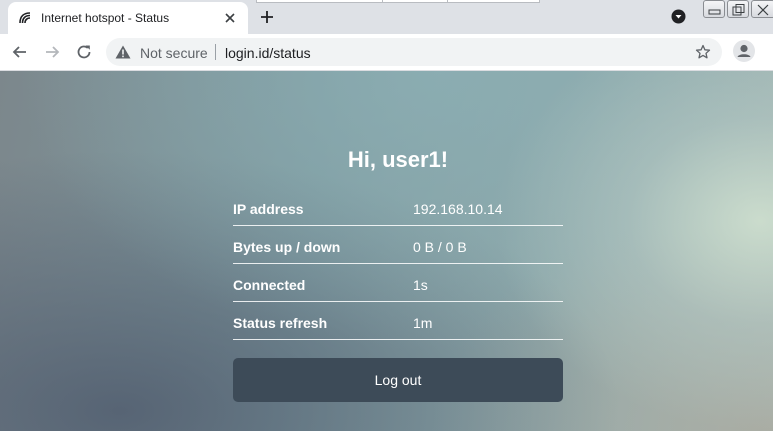 This screenshot has width=773, height=431. What do you see at coordinates (269, 285) in the screenshot?
I see `row-label: Connected` at bounding box center [269, 285].